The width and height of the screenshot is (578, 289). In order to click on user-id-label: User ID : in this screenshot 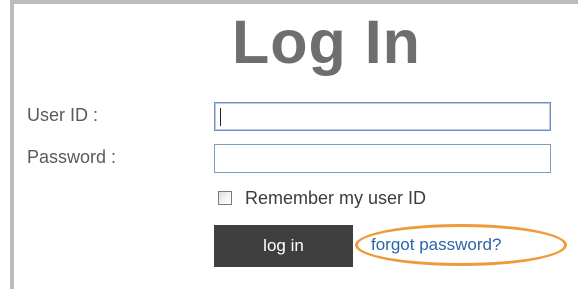, I will do `click(63, 115)`.